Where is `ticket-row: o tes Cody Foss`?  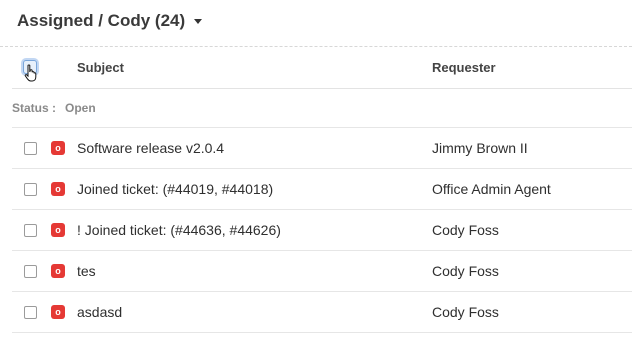
ticket-row: o tes Cody Foss is located at coordinates (322, 271).